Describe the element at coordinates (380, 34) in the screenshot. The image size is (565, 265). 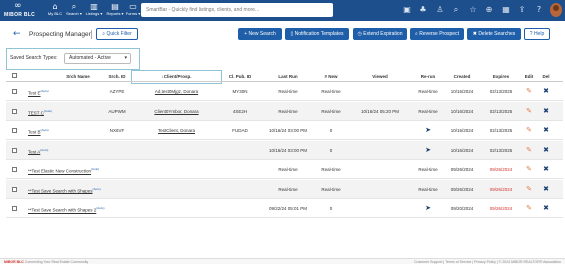
I see `extend-expiration-button: ◷ Extend Expiration` at that location.